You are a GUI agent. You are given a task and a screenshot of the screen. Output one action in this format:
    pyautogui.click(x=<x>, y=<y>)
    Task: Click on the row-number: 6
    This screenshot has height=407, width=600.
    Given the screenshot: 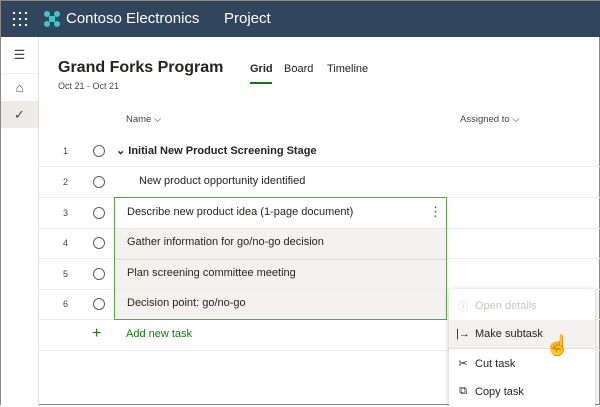 What is the action you would take?
    pyautogui.click(x=66, y=304)
    